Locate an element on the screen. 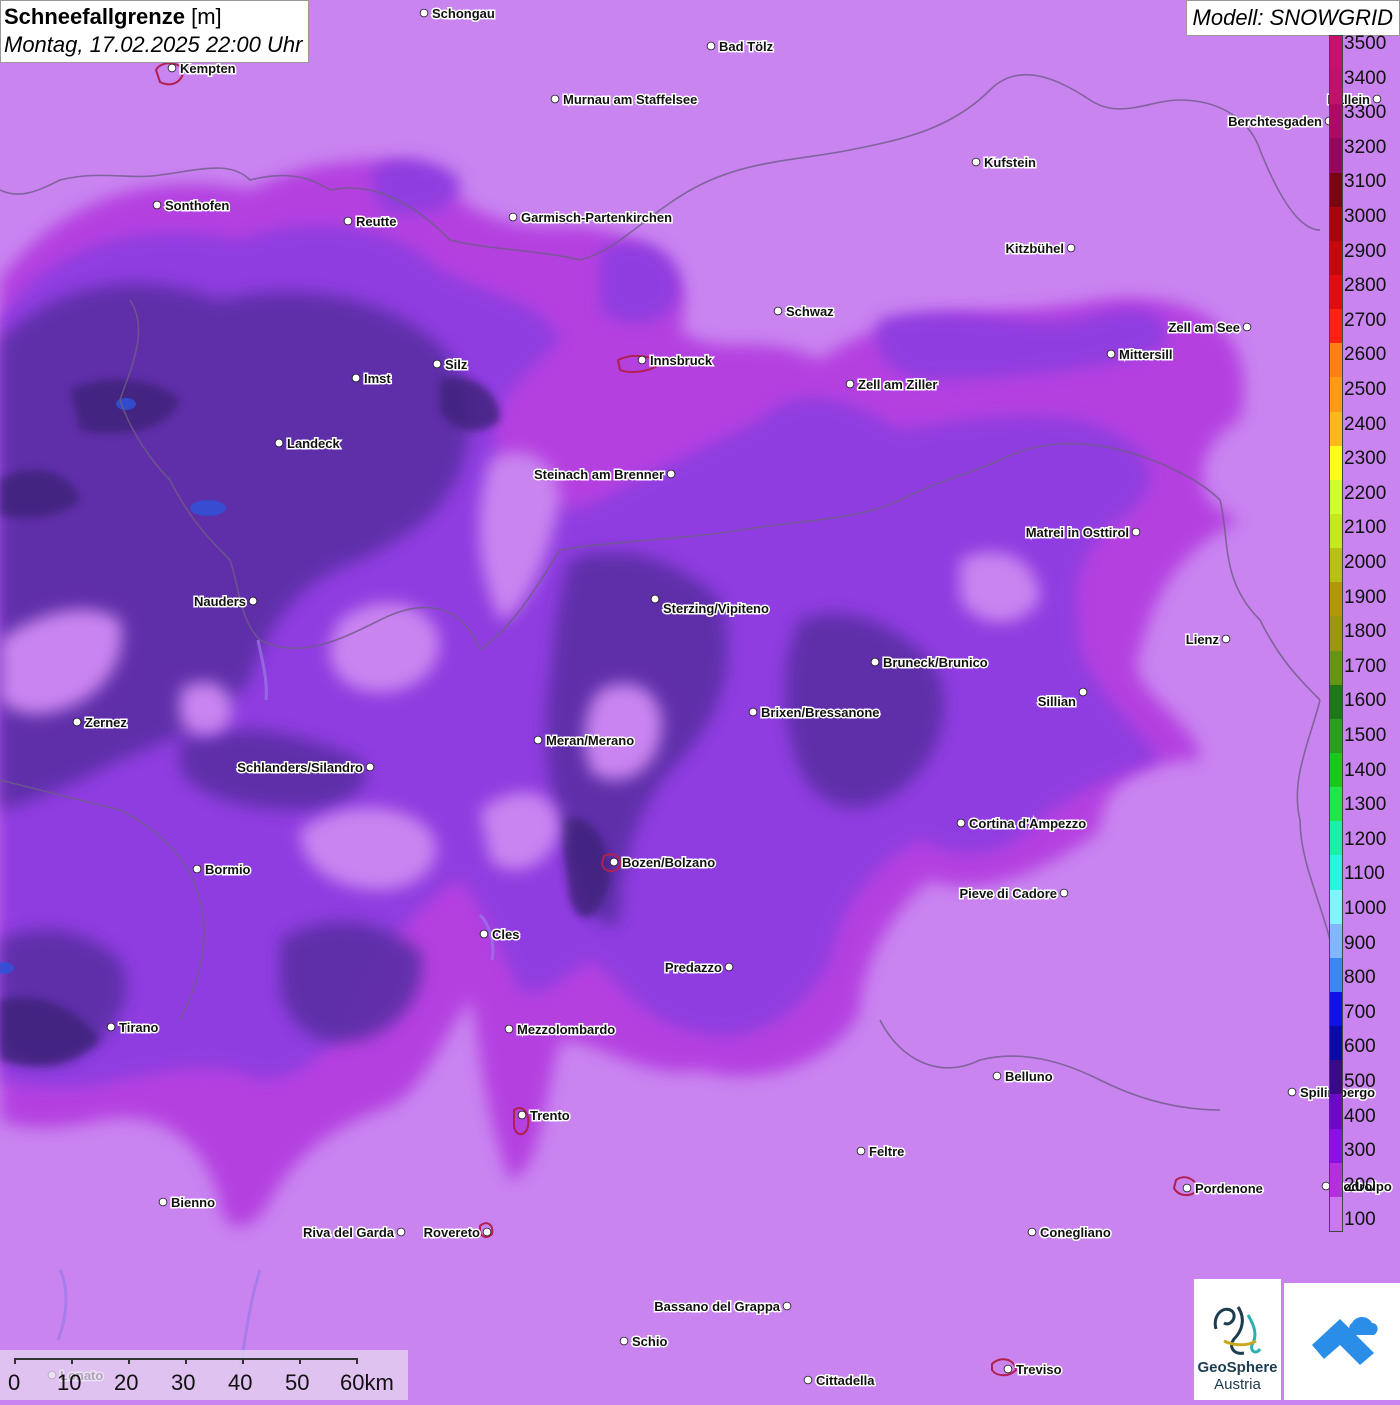 Image resolution: width=1400 pixels, height=1405 pixels. city-label: Predazzo is located at coordinates (693, 967).